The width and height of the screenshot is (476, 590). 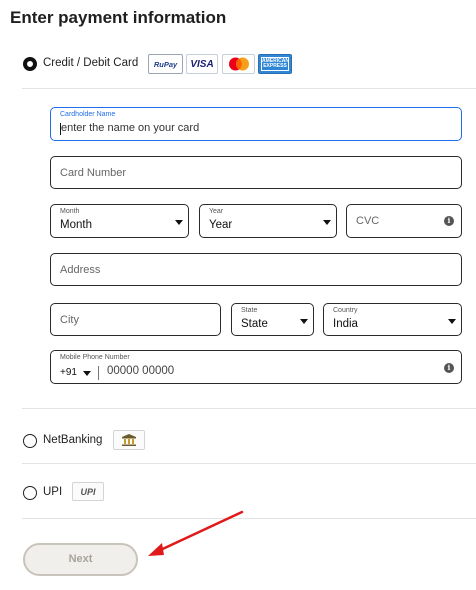 What do you see at coordinates (80, 559) in the screenshot?
I see `next-button: Next` at bounding box center [80, 559].